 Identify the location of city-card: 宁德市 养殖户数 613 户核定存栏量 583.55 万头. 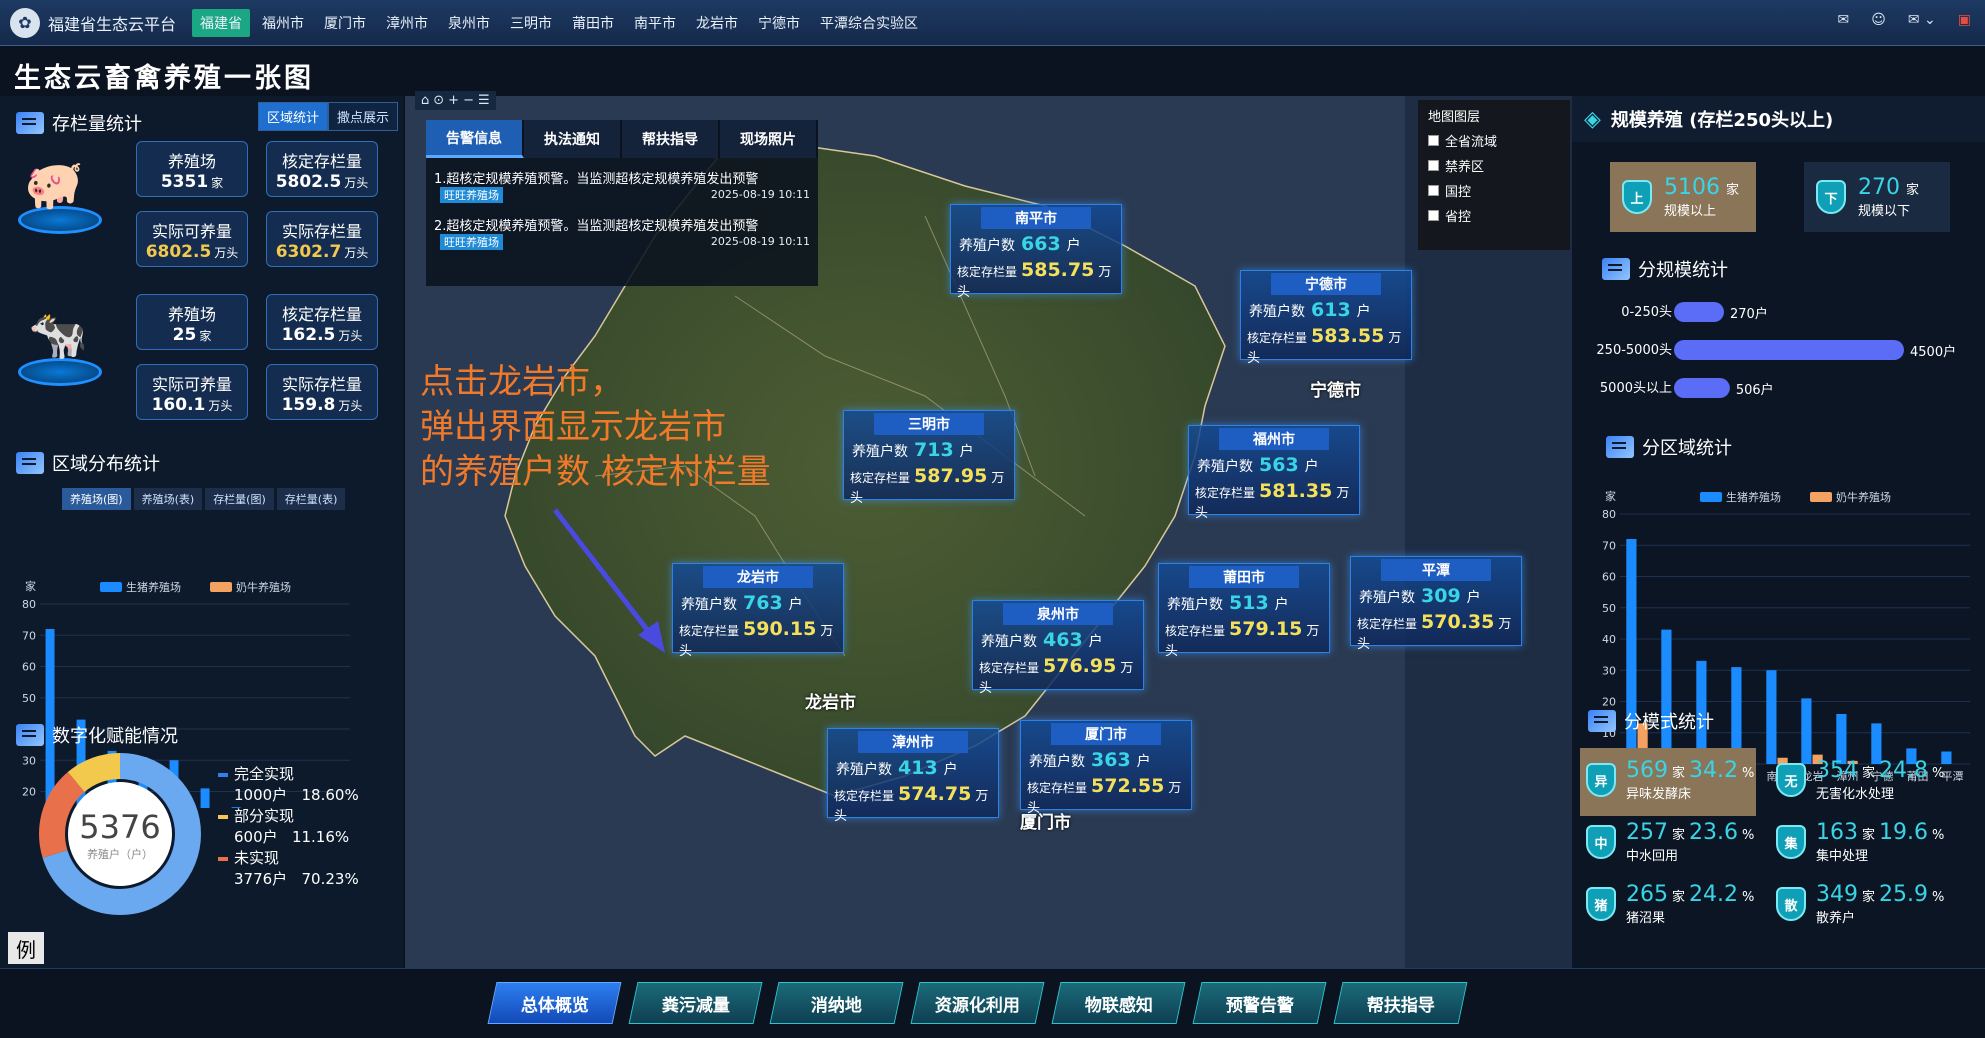
(1326, 318).